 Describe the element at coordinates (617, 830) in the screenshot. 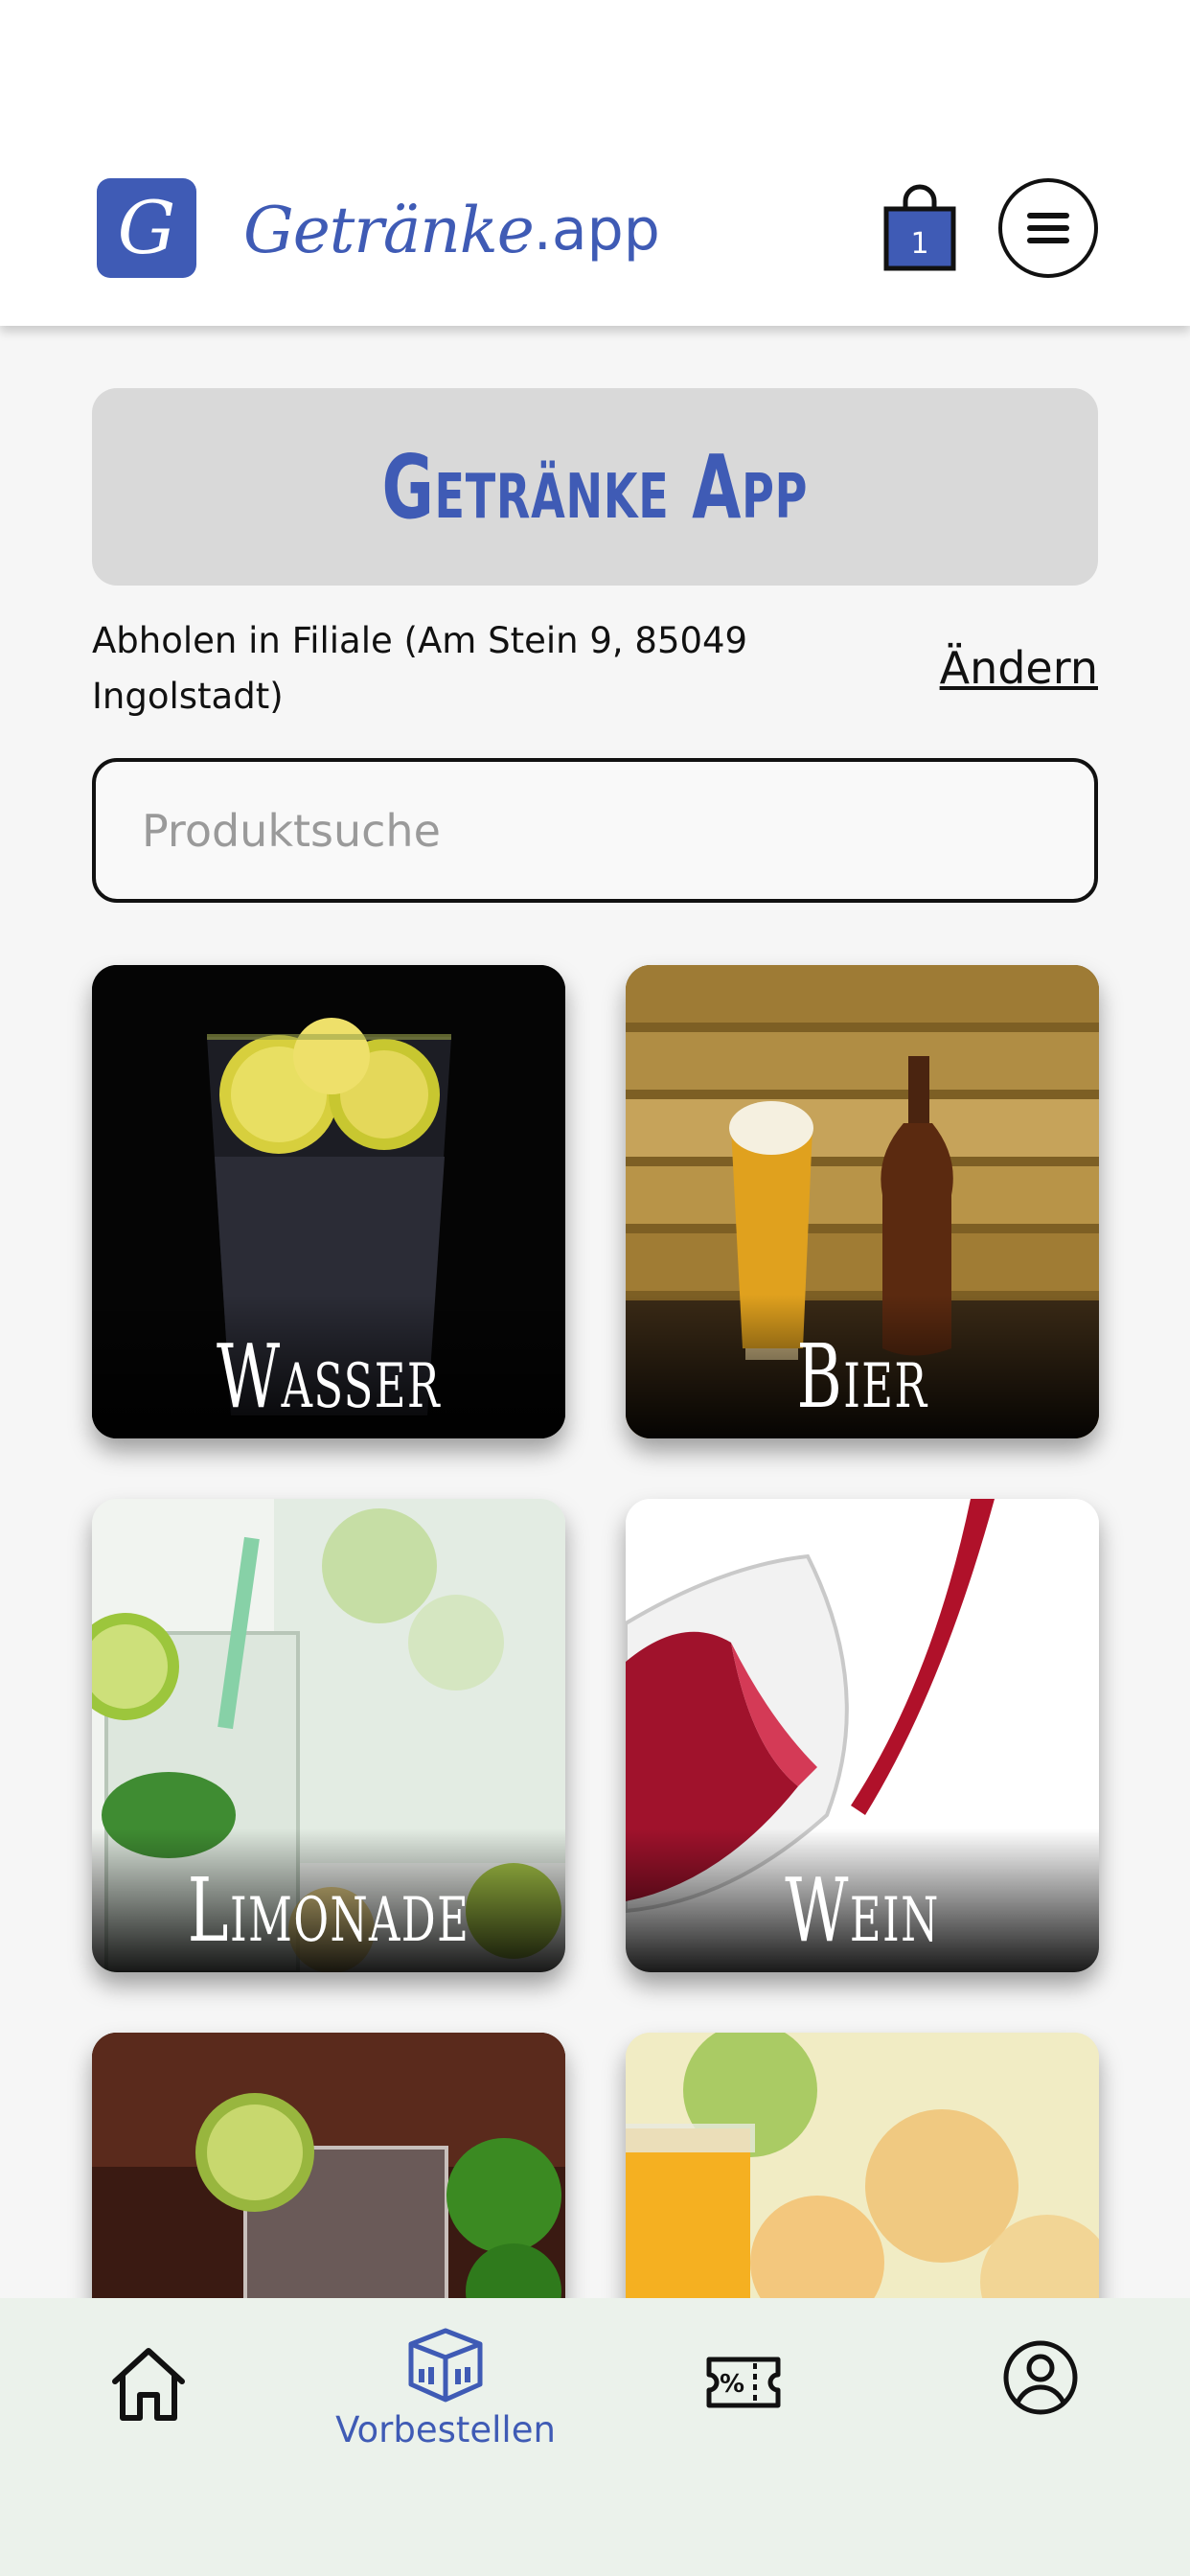

I see `search-input` at that location.